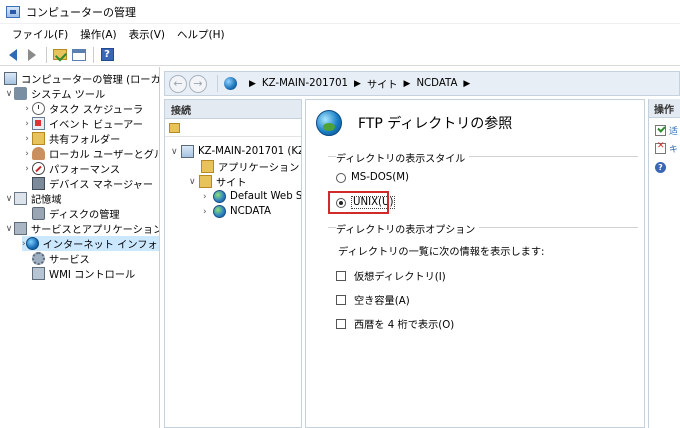 This screenshot has width=680, height=428. What do you see at coordinates (38, 273) in the screenshot?
I see `wmi-icon` at bounding box center [38, 273].